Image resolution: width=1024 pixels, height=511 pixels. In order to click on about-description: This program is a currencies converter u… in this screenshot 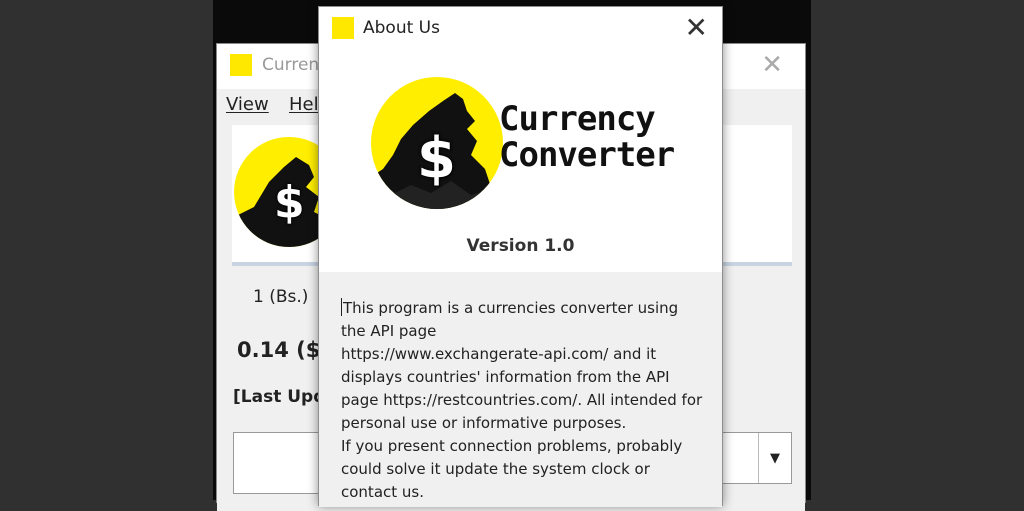, I will do `click(523, 400)`.